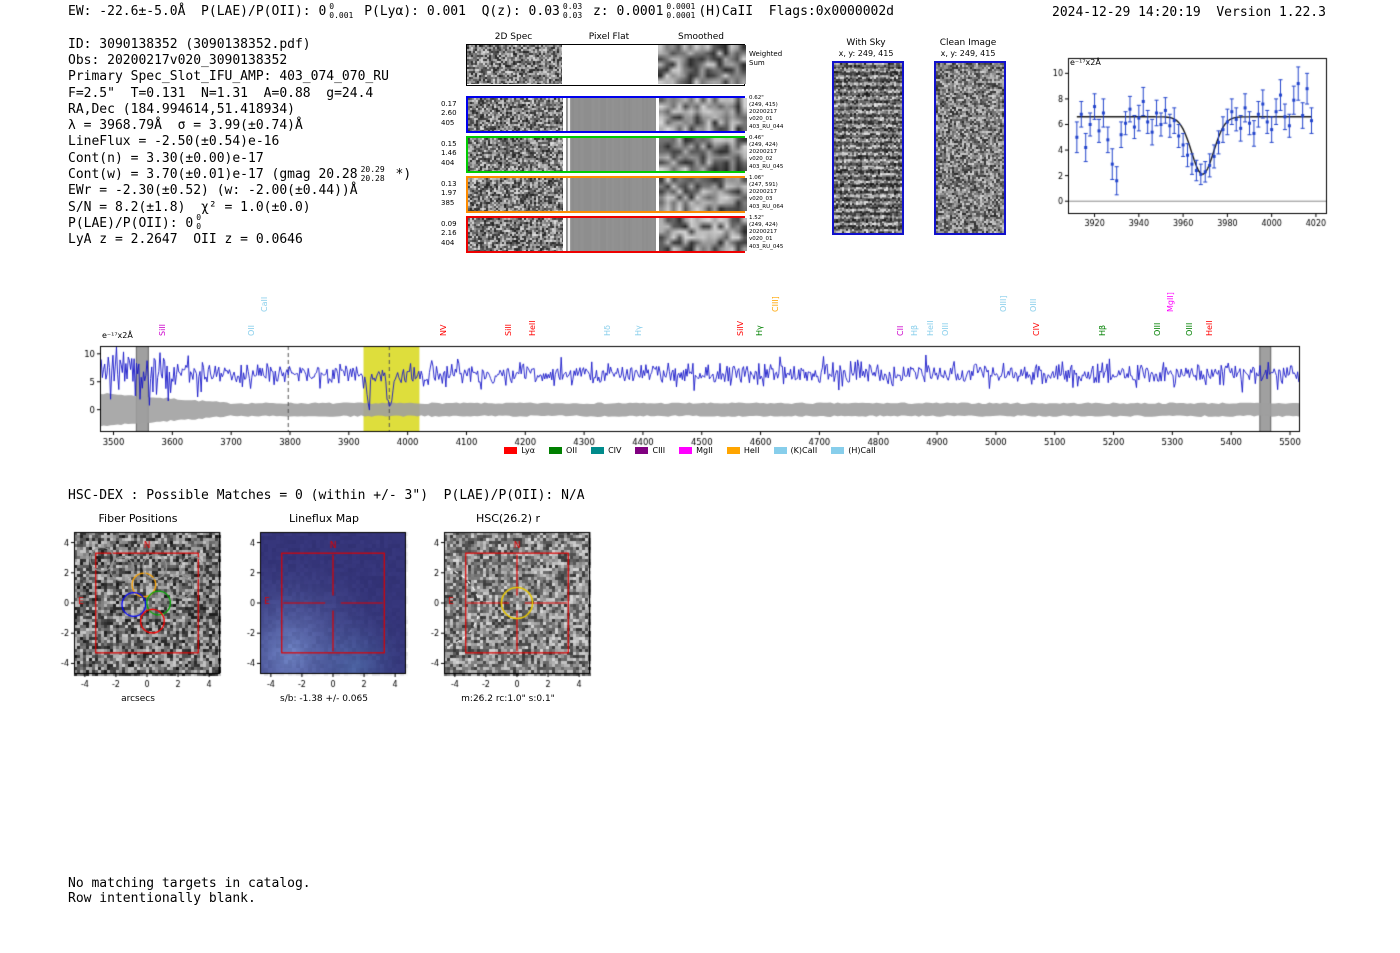 The image size is (1400, 953). What do you see at coordinates (741, 328) in the screenshot?
I see `emission-line-label: SiIV` at bounding box center [741, 328].